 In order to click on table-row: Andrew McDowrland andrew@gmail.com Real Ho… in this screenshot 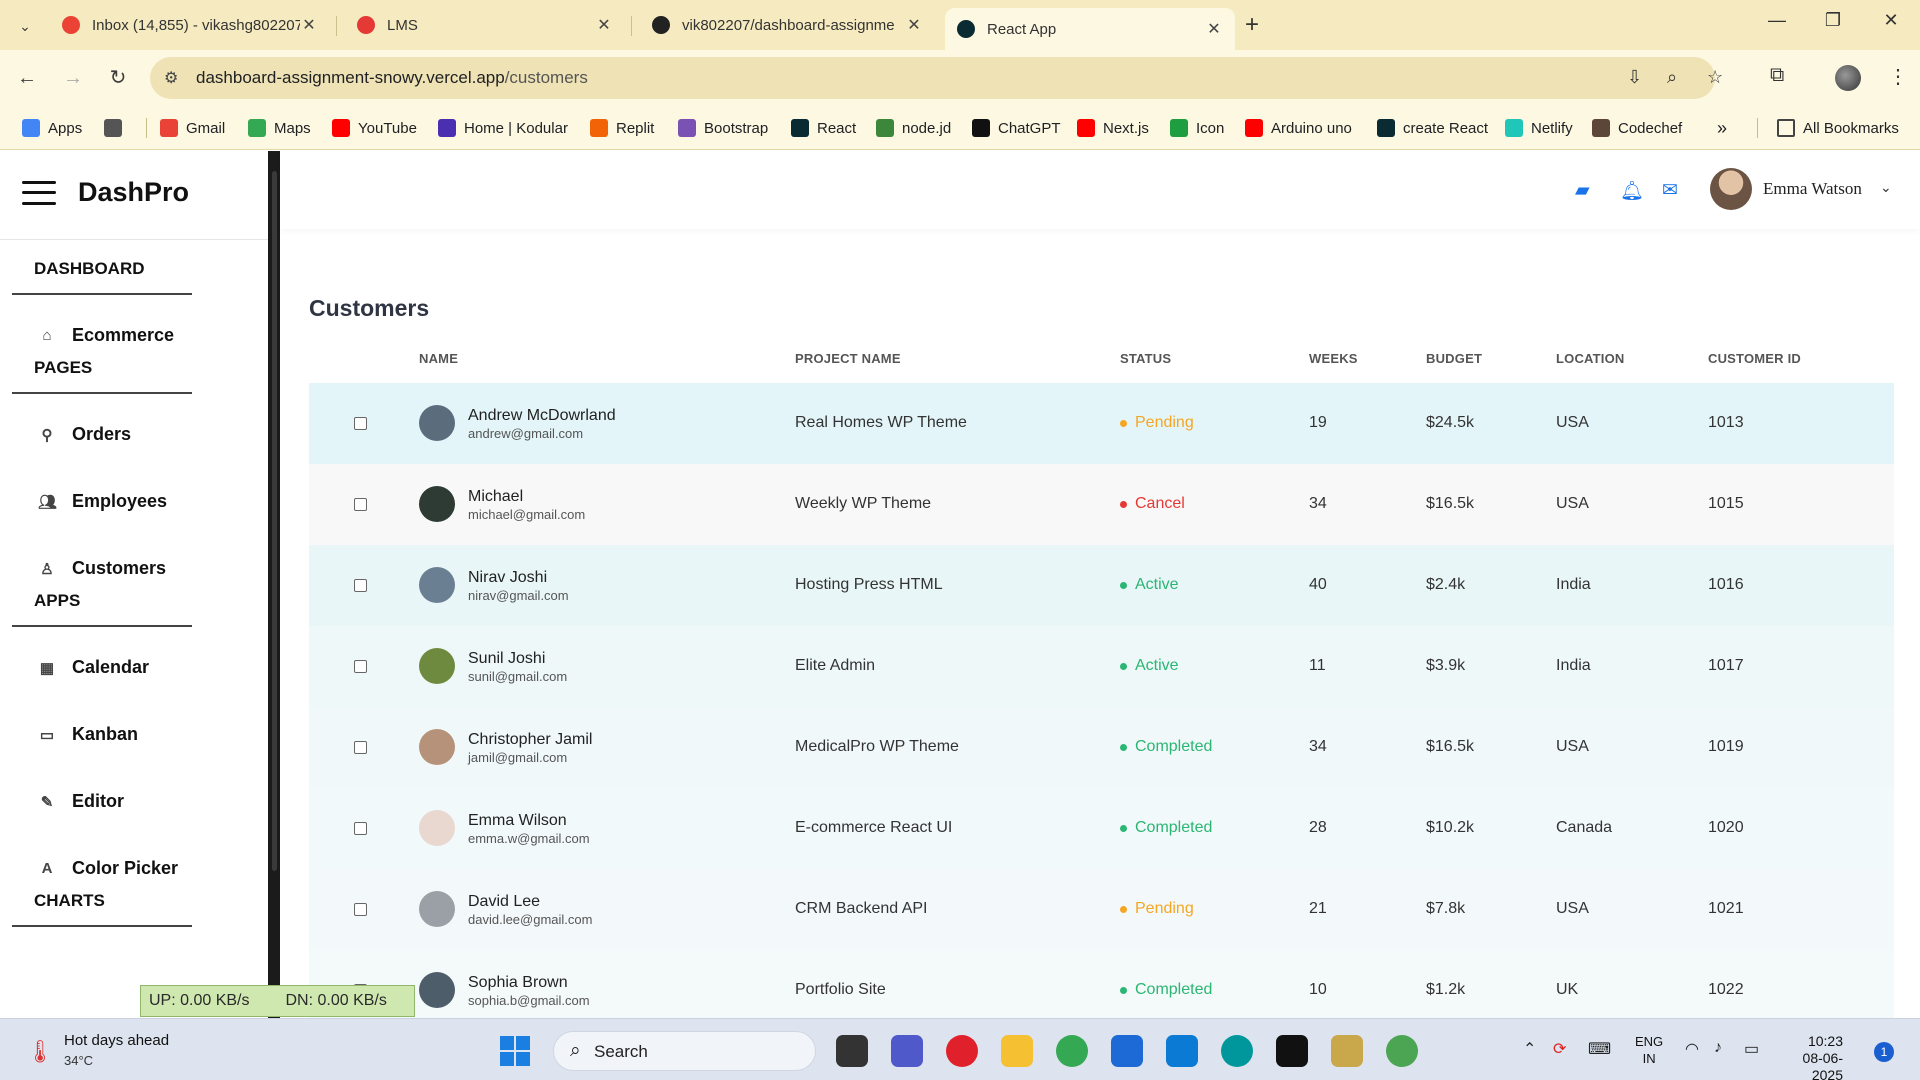, I will do `click(1101, 423)`.